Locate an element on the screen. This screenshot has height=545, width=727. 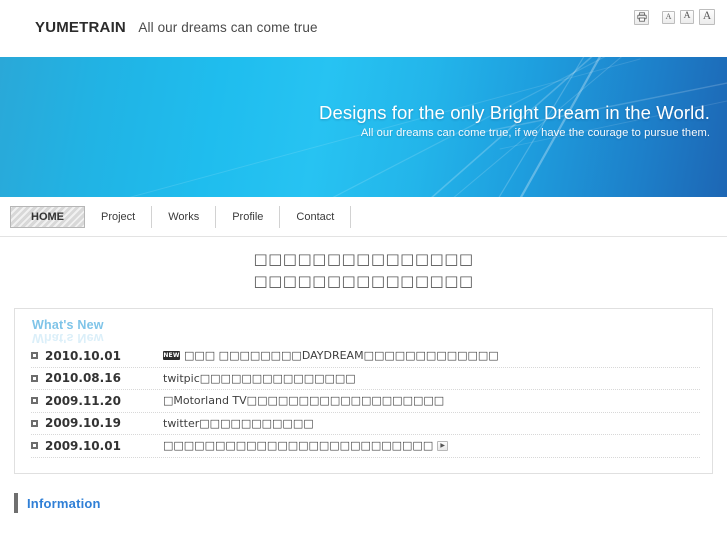
news-item-date: 2010.10.01 is located at coordinates (83, 355).